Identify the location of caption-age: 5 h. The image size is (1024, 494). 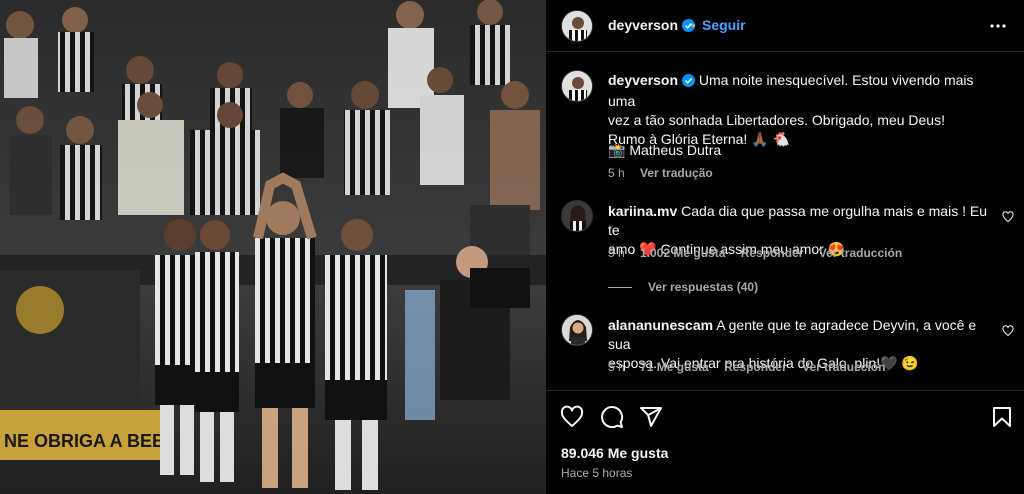
(616, 173).